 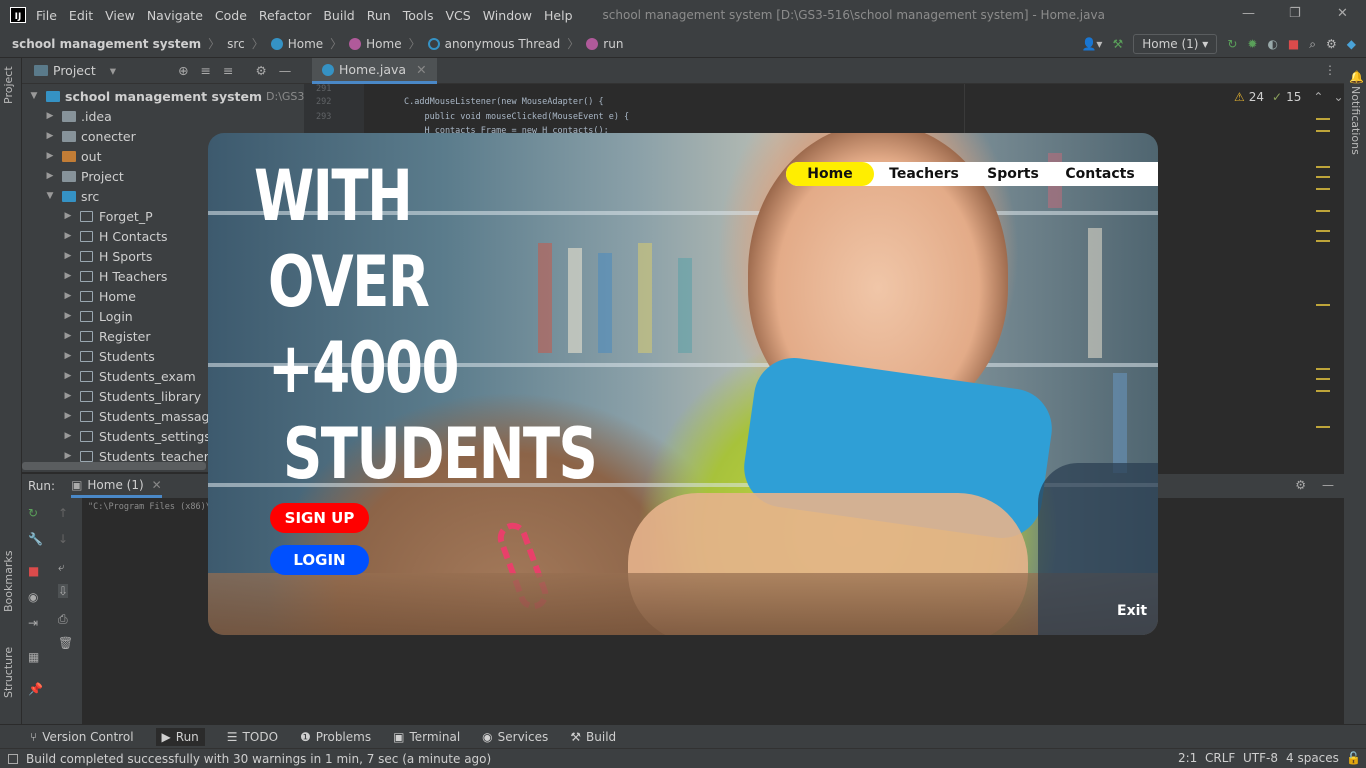 I want to click on horizontal-scrollbar, so click(x=114, y=466).